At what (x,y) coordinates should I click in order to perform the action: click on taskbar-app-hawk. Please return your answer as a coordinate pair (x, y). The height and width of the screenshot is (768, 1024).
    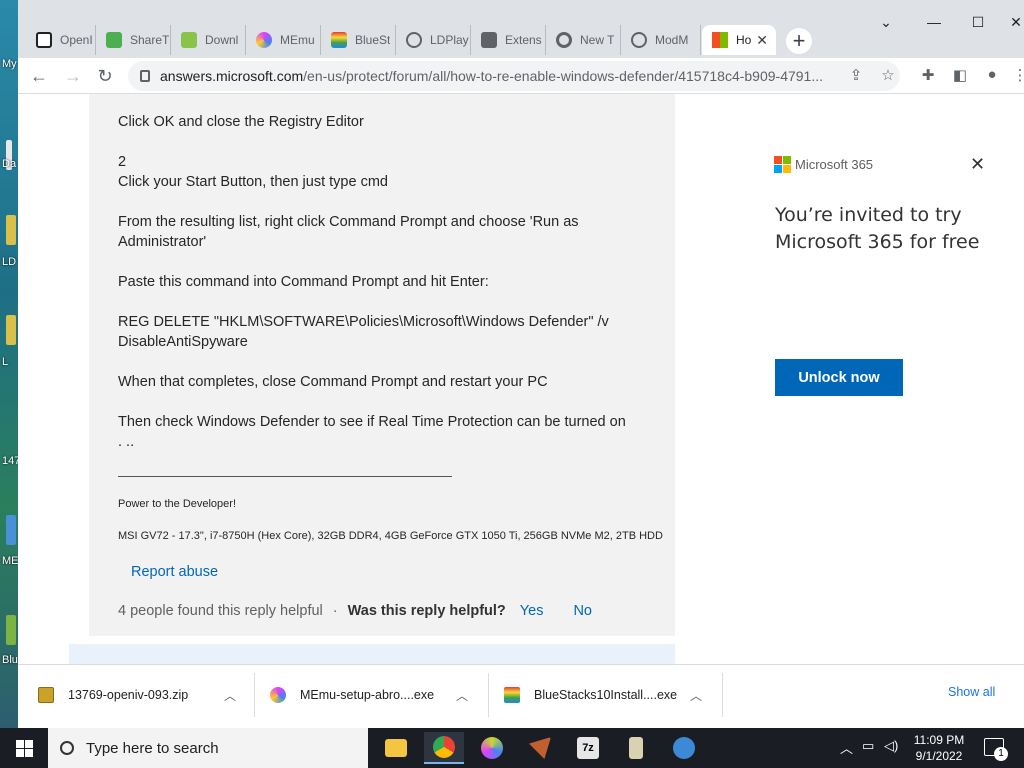
    Looking at the image, I should click on (540, 748).